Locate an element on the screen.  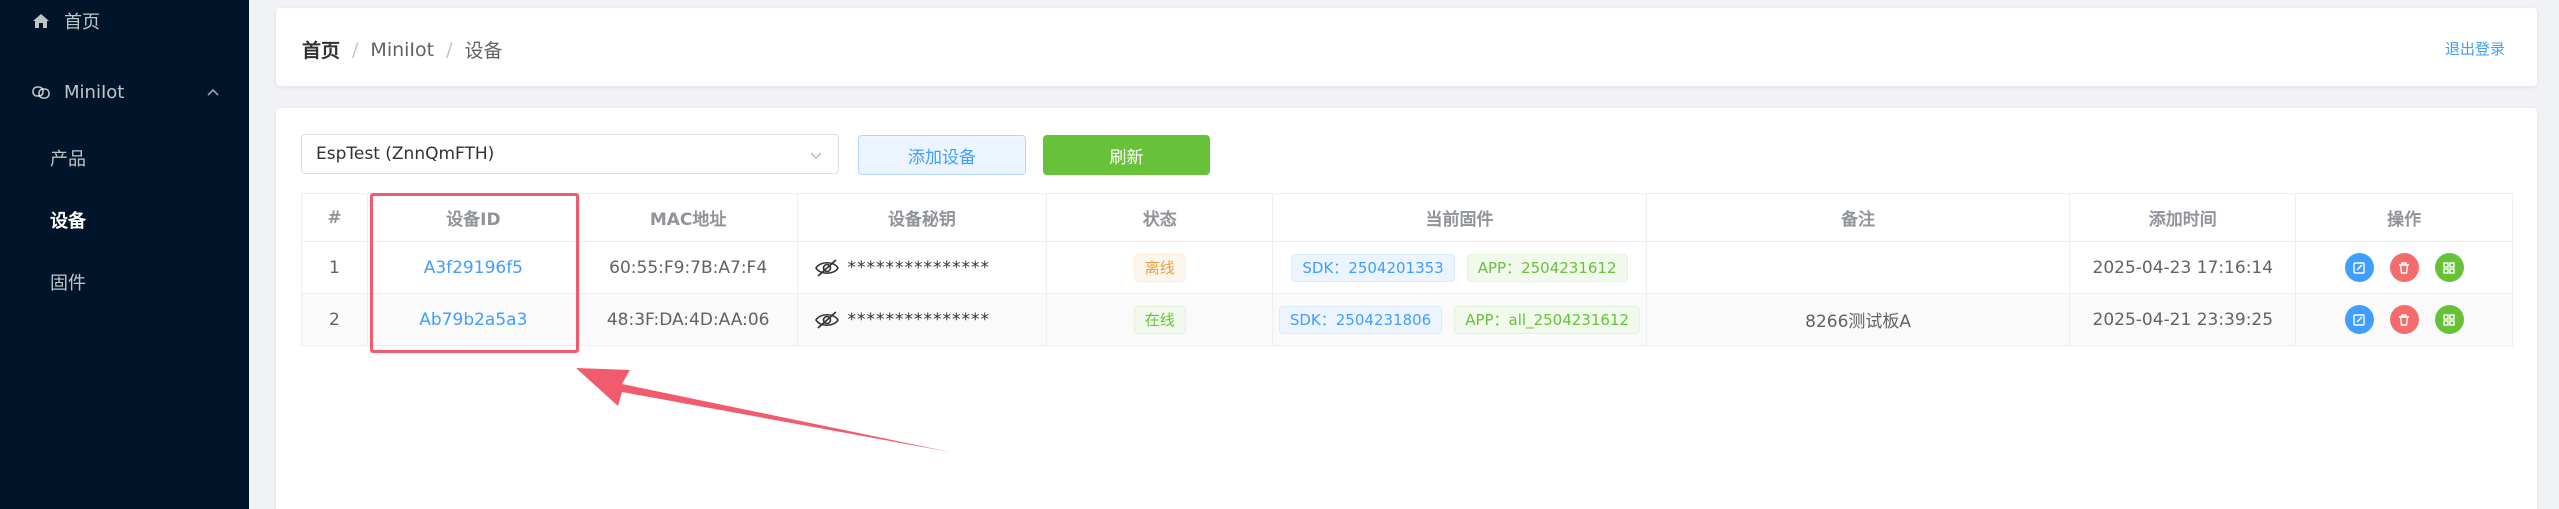
chevron-up-icon is located at coordinates (213, 92).